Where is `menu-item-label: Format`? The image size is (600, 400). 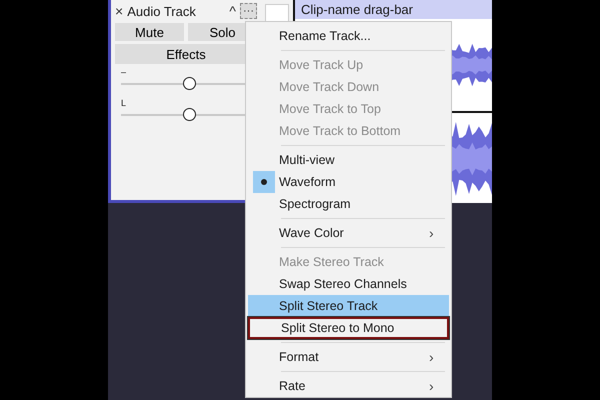
menu-item-label: Format is located at coordinates (299, 357).